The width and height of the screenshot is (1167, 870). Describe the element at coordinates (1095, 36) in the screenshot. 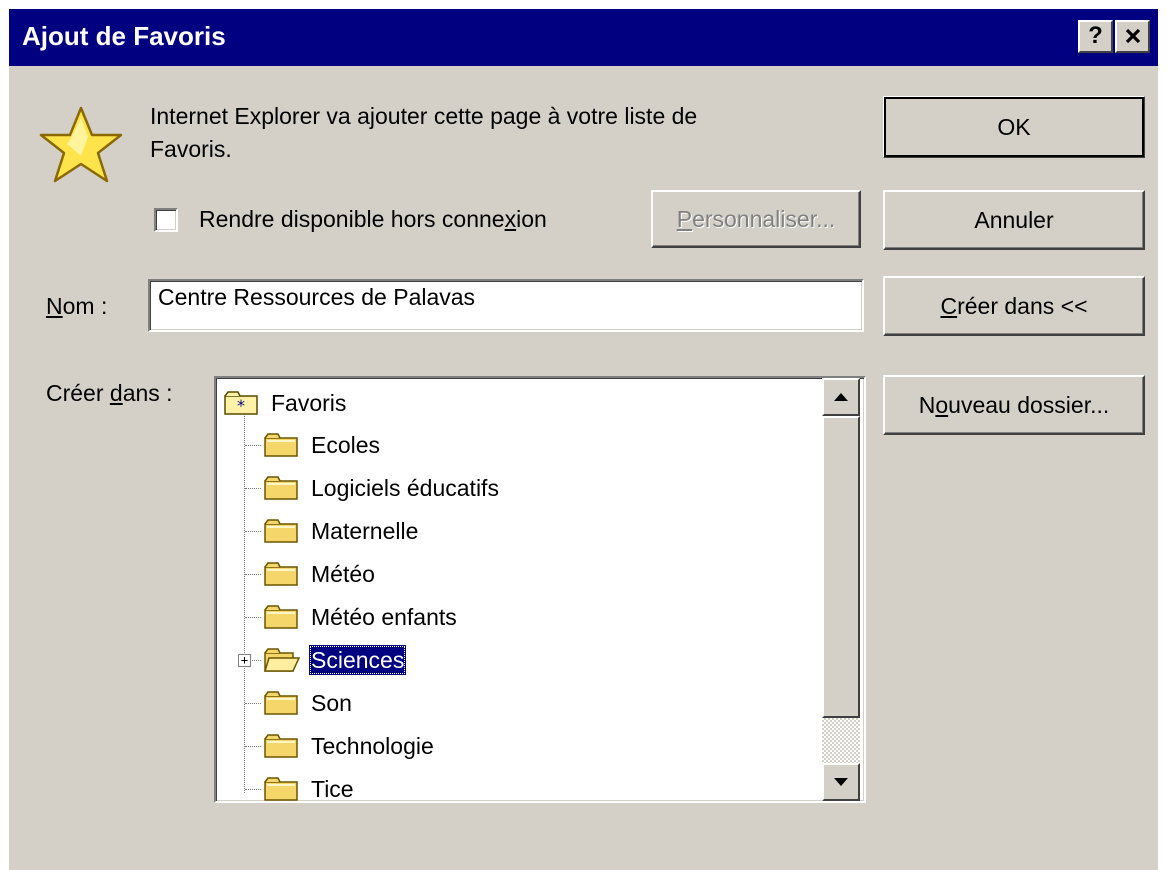

I see `help-button: ?` at that location.